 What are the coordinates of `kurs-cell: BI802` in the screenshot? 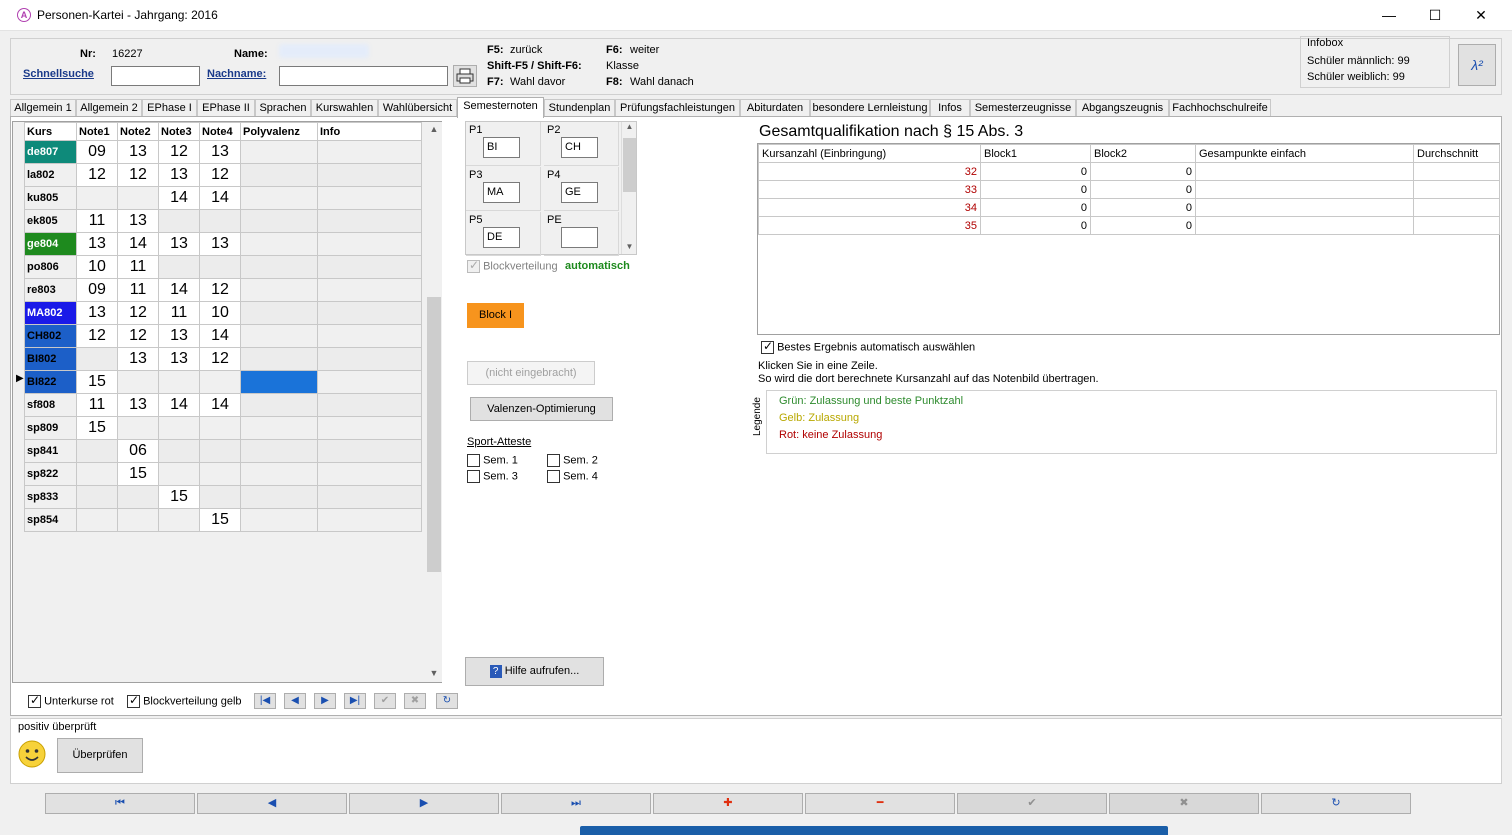 It's located at (50, 359).